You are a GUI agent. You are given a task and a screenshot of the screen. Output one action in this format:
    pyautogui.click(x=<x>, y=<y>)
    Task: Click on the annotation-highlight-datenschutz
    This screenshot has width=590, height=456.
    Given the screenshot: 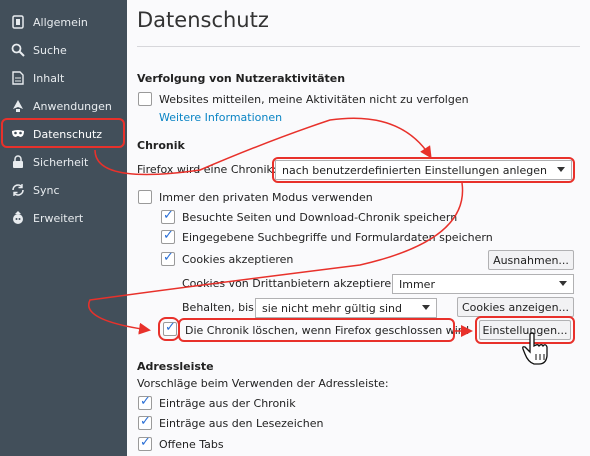 What is the action you would take?
    pyautogui.click(x=63, y=133)
    